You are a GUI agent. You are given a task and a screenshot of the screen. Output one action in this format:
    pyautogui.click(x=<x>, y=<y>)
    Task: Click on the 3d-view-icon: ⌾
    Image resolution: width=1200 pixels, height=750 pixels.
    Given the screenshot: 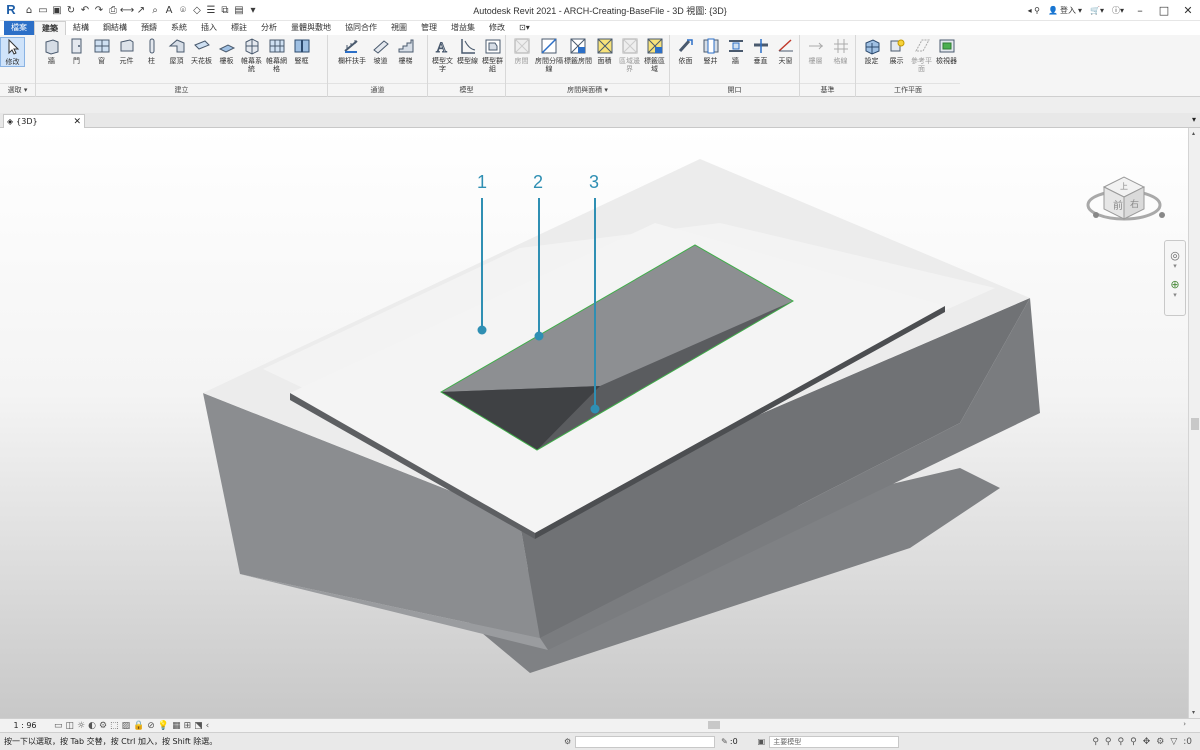 What is the action you would take?
    pyautogui.click(x=183, y=10)
    